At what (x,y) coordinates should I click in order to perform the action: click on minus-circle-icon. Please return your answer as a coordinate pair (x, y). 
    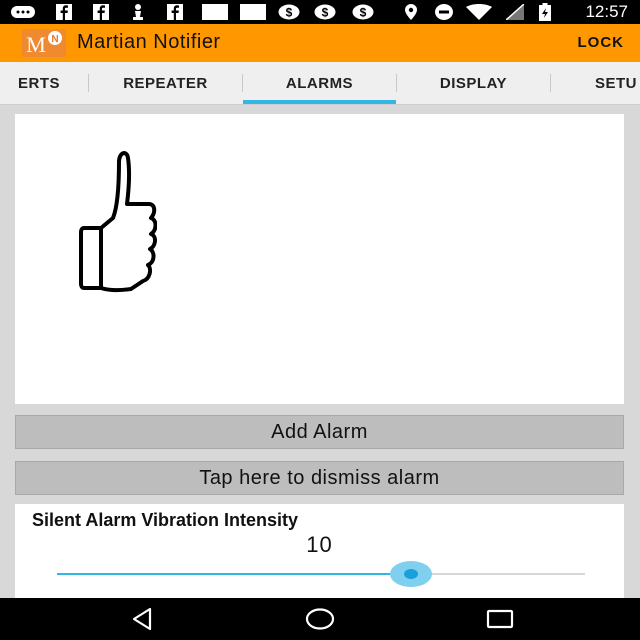
    Looking at the image, I should click on (444, 12).